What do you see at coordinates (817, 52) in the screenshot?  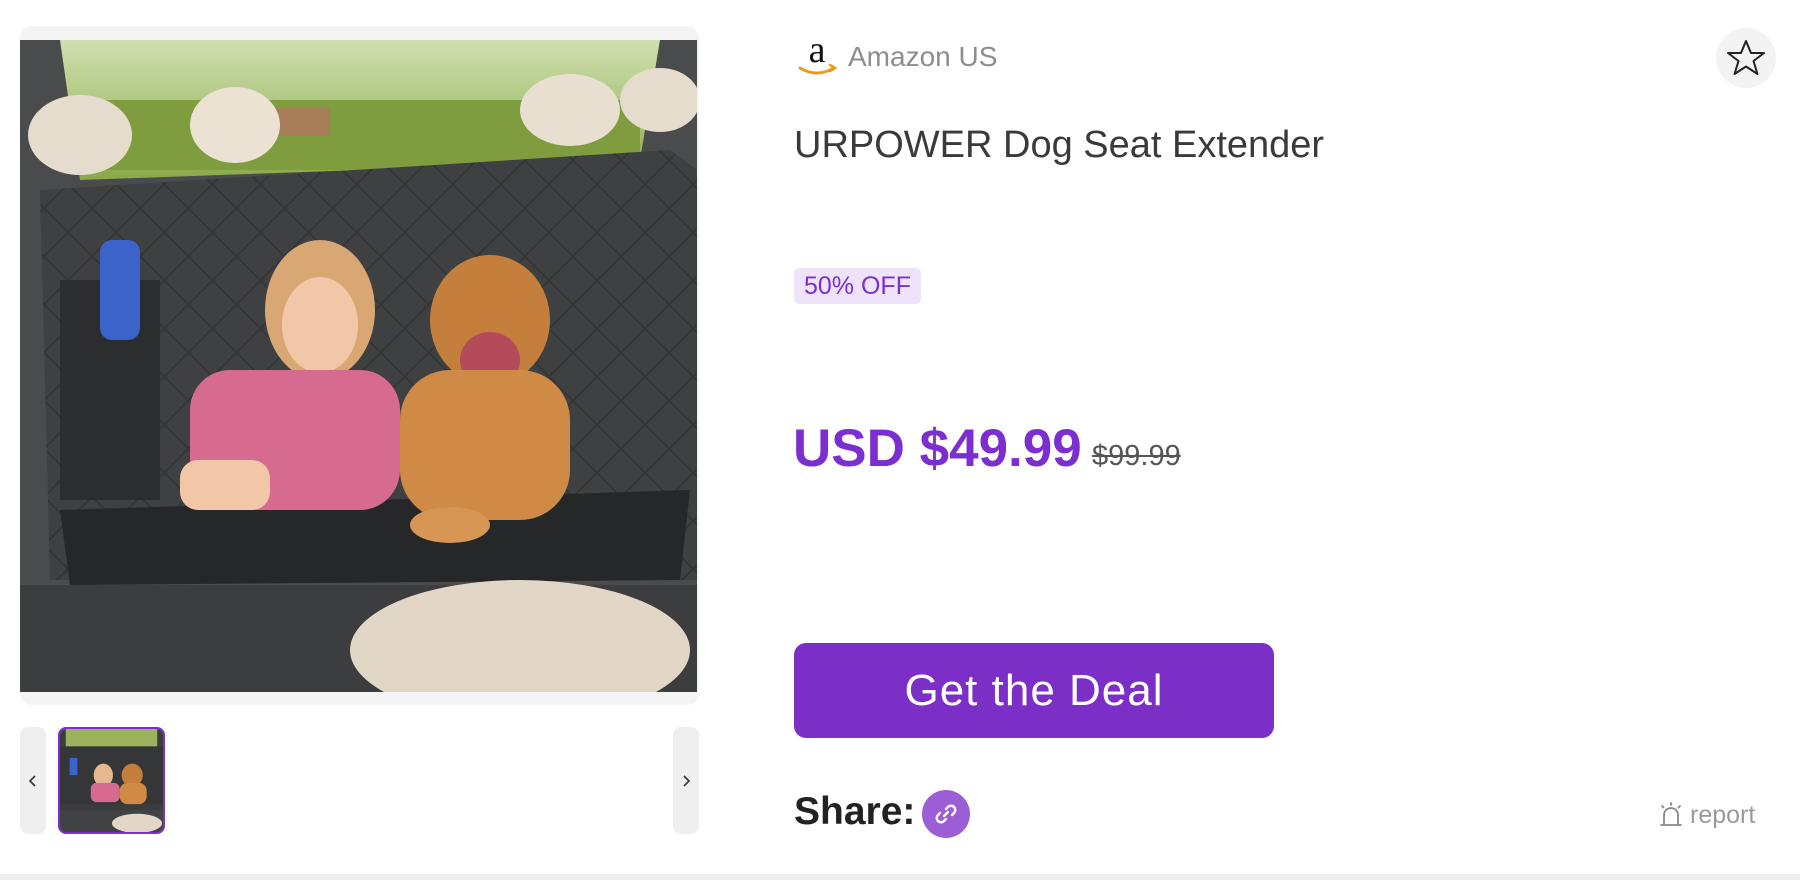 I see `svg-text: a` at bounding box center [817, 52].